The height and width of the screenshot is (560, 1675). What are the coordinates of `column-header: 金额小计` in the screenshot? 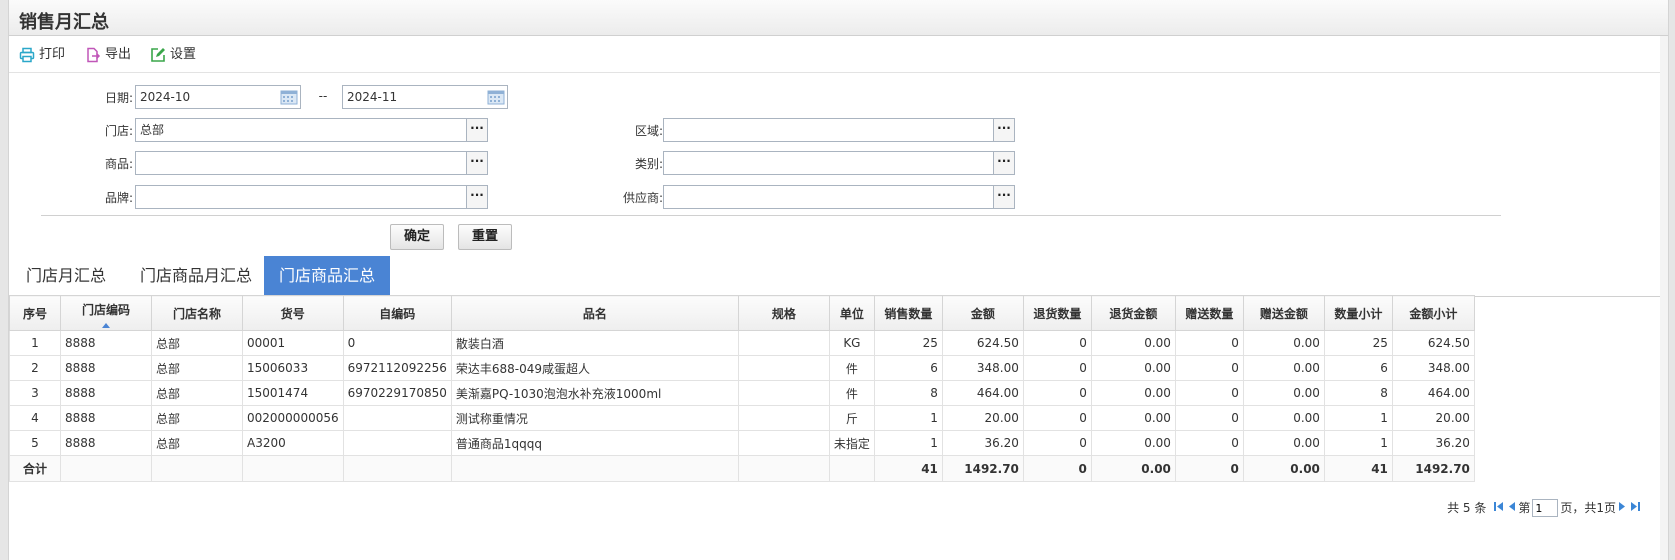 It's located at (1433, 313).